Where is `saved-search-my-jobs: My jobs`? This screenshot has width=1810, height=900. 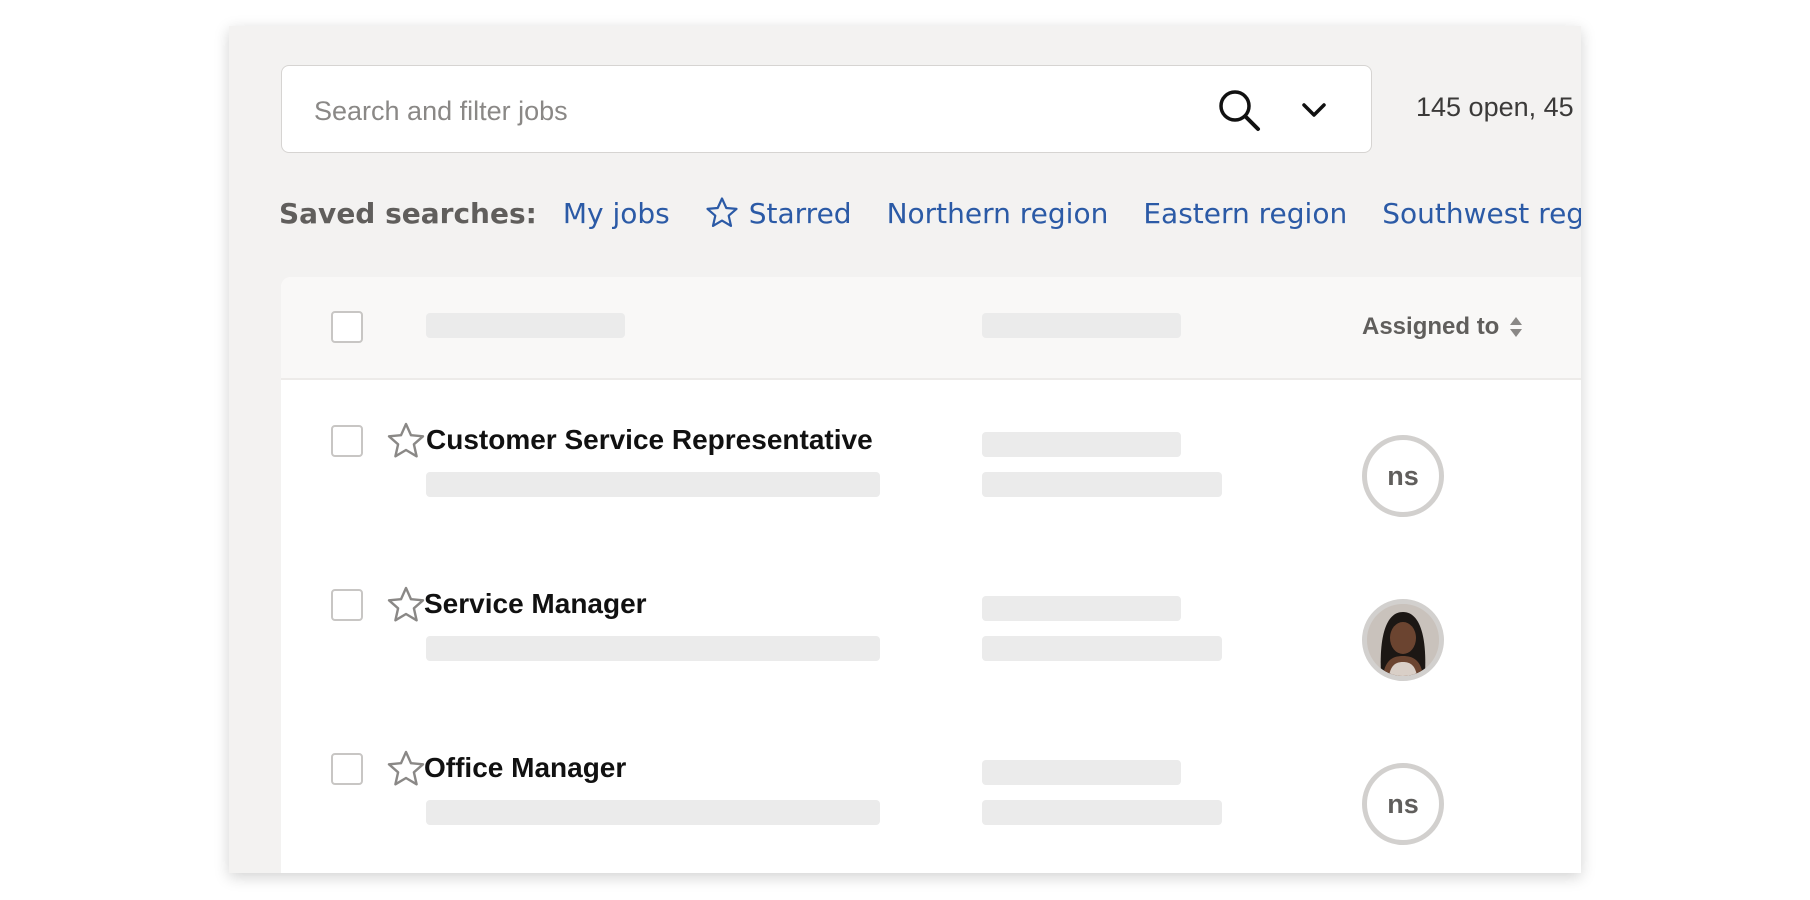
saved-search-my-jobs: My jobs is located at coordinates (616, 213).